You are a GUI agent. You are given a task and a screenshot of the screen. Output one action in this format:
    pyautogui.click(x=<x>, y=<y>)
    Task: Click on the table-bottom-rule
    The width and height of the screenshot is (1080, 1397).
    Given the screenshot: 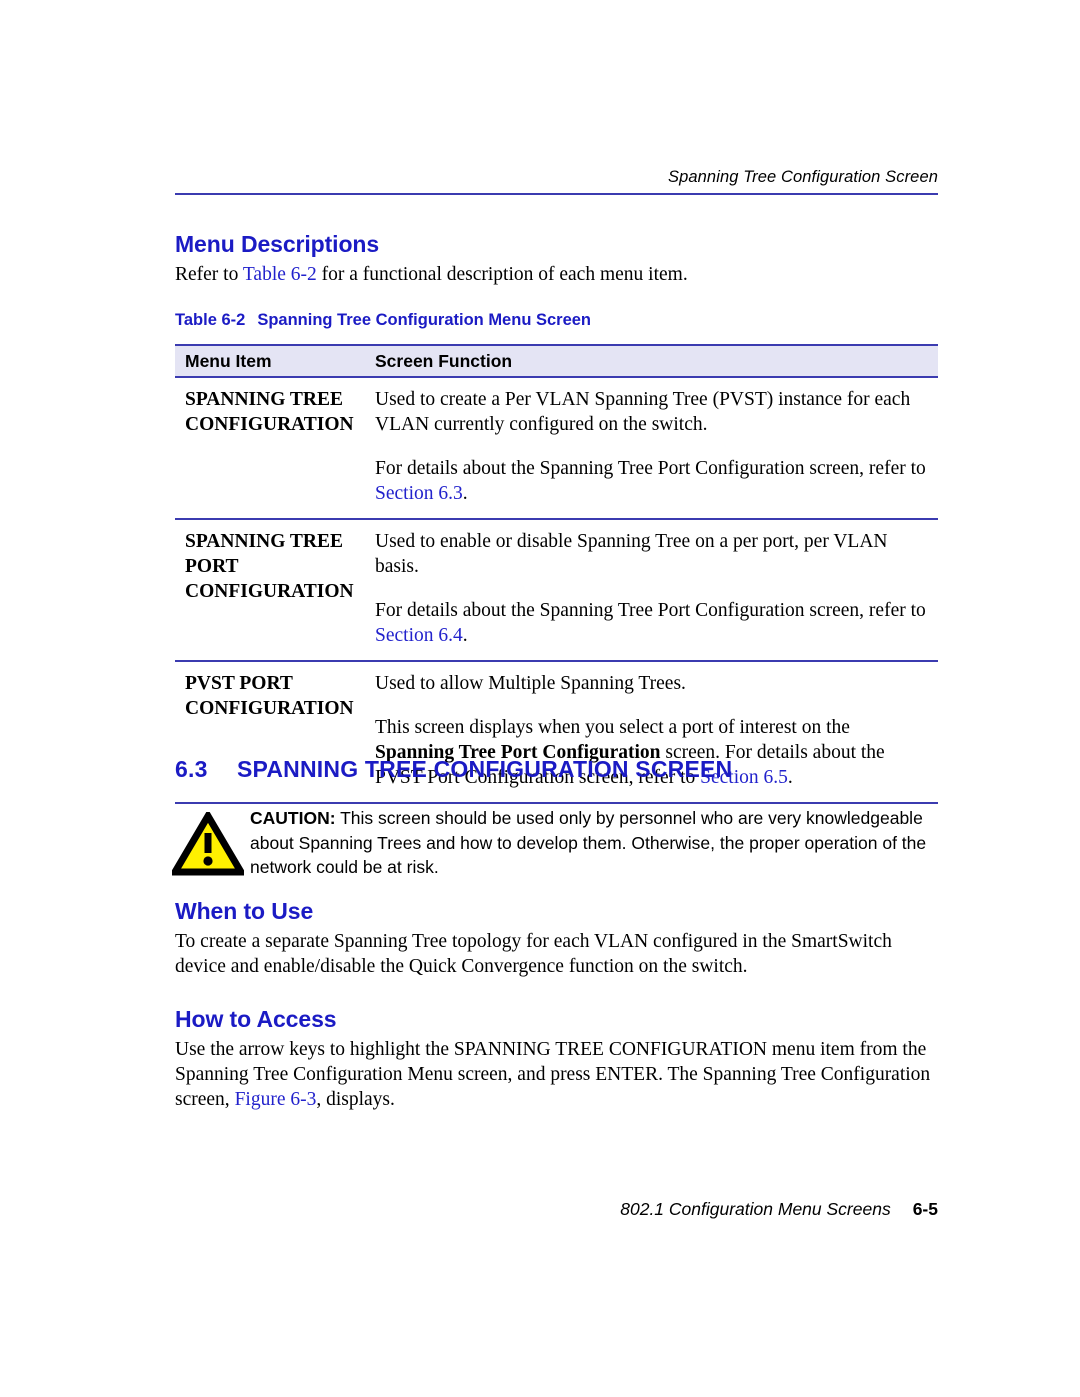 What is the action you would take?
    pyautogui.click(x=556, y=803)
    